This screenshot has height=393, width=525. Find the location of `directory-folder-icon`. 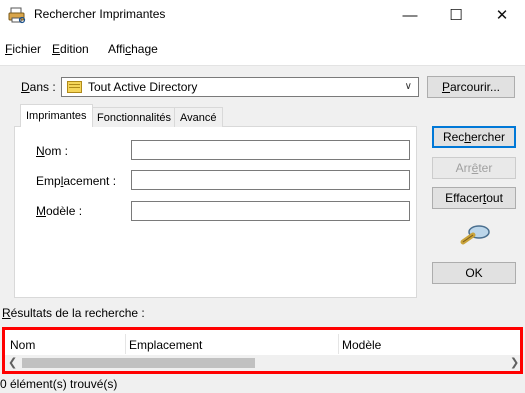

directory-folder-icon is located at coordinates (74, 87).